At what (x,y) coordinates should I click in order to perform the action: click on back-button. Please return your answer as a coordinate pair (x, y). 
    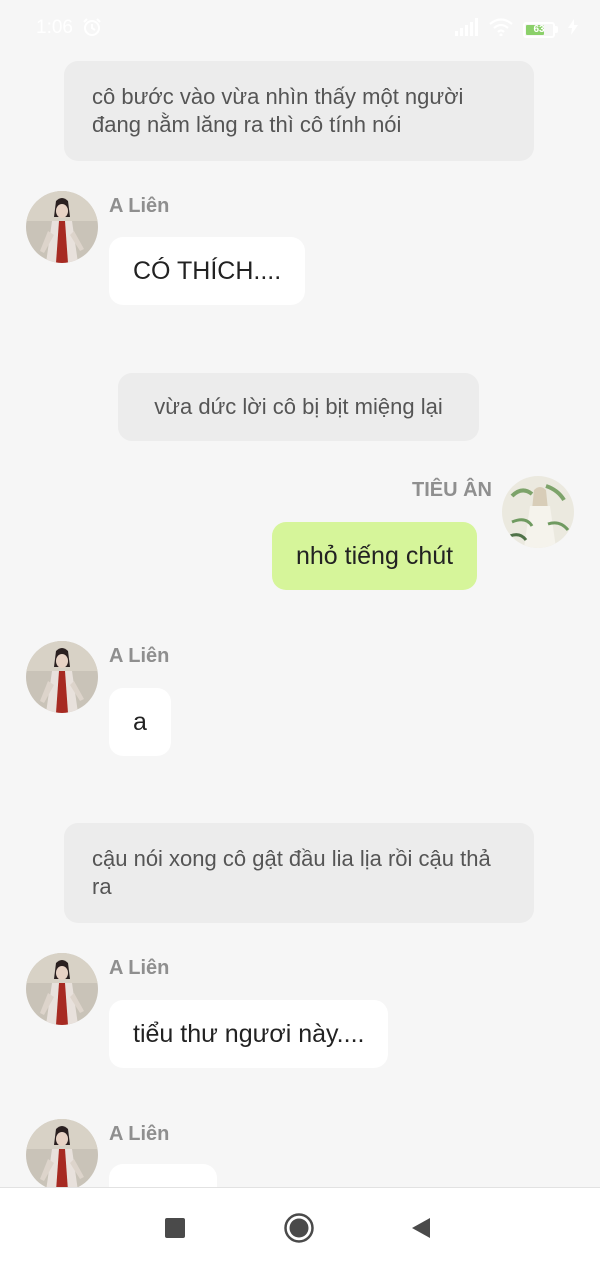
    Looking at the image, I should click on (421, 1228).